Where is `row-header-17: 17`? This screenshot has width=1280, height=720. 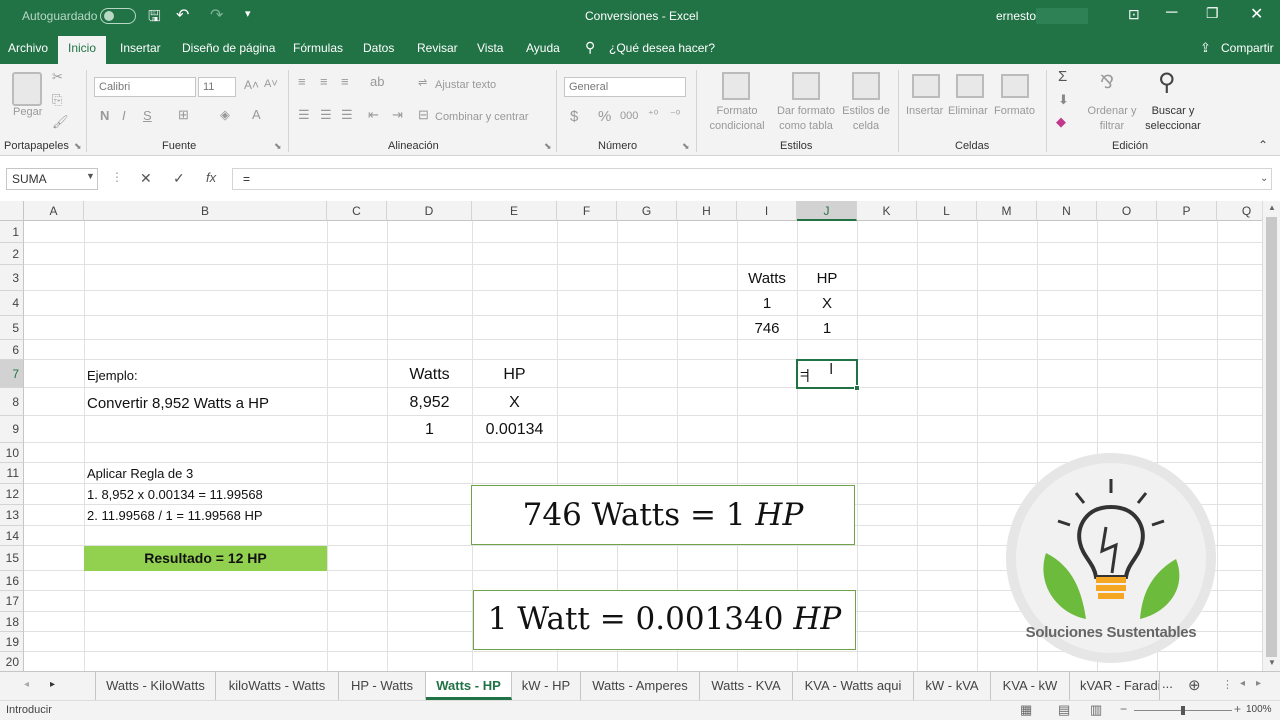 row-header-17: 17 is located at coordinates (12, 601).